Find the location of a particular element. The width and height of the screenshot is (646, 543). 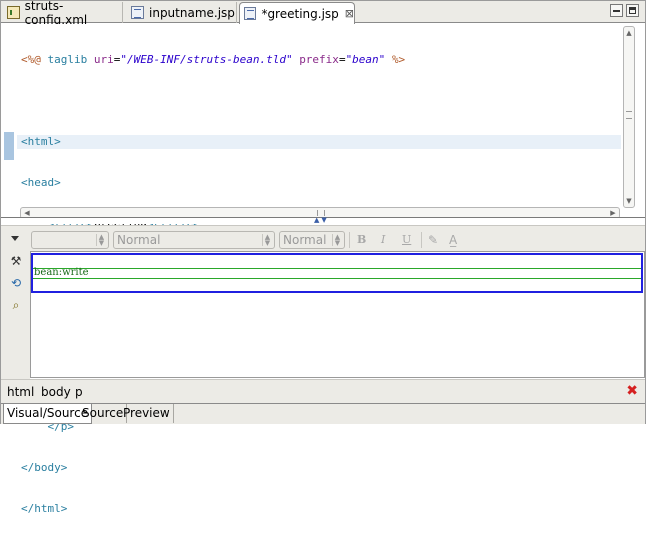

tab-label: struts-config.xml is located at coordinates (56, 13).